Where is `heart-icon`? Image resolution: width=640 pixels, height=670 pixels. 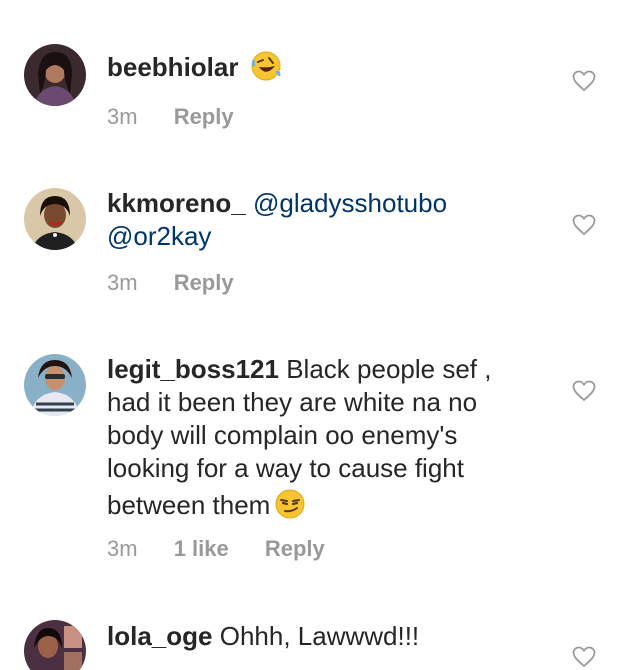
heart-icon is located at coordinates (584, 657).